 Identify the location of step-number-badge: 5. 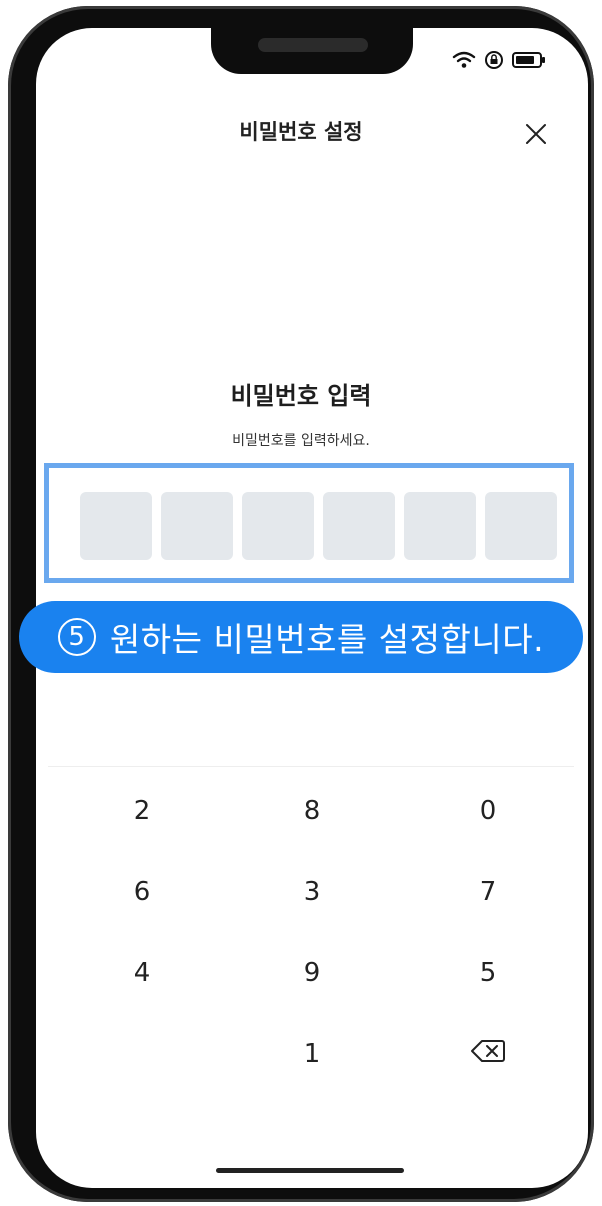
(76, 637).